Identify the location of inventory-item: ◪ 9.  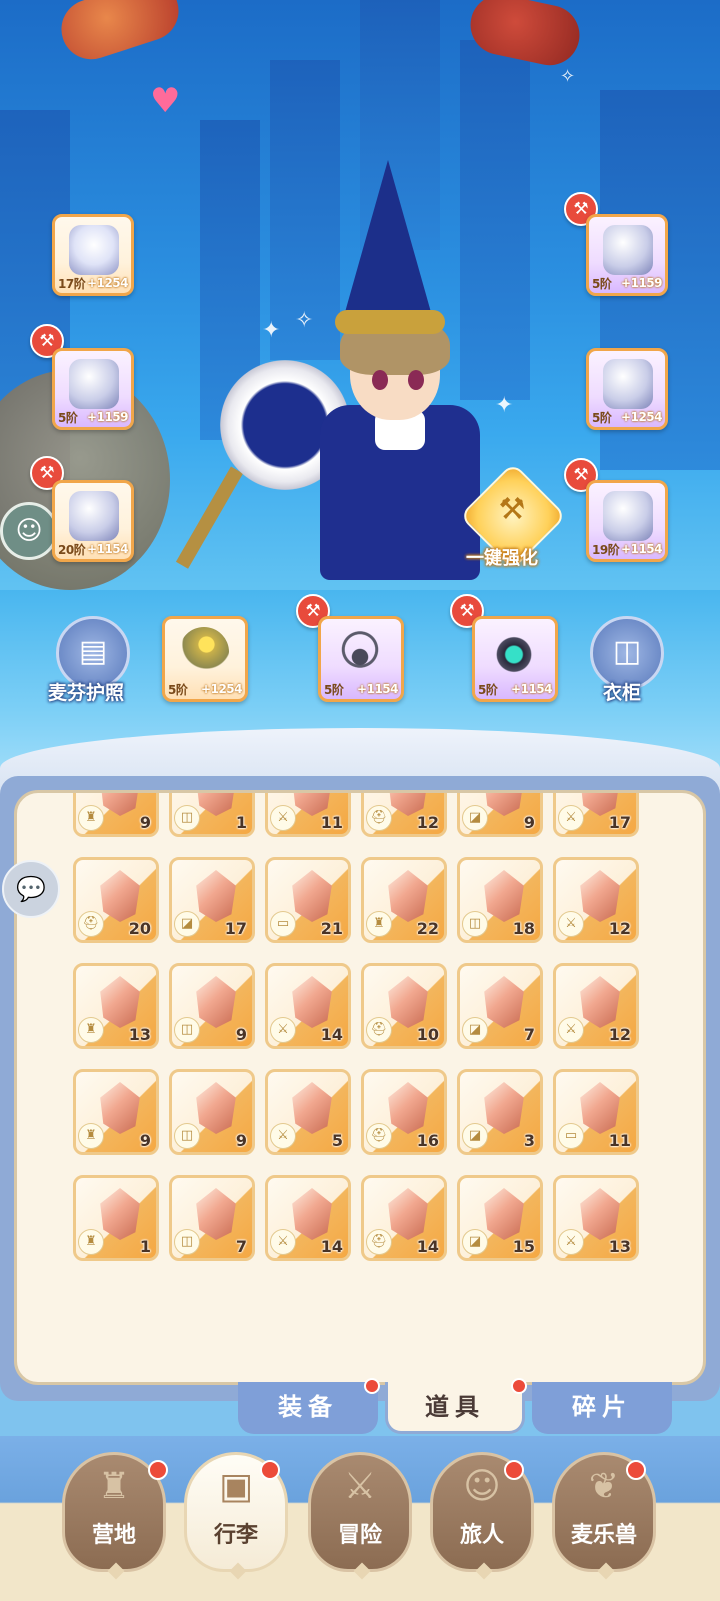
(500, 815).